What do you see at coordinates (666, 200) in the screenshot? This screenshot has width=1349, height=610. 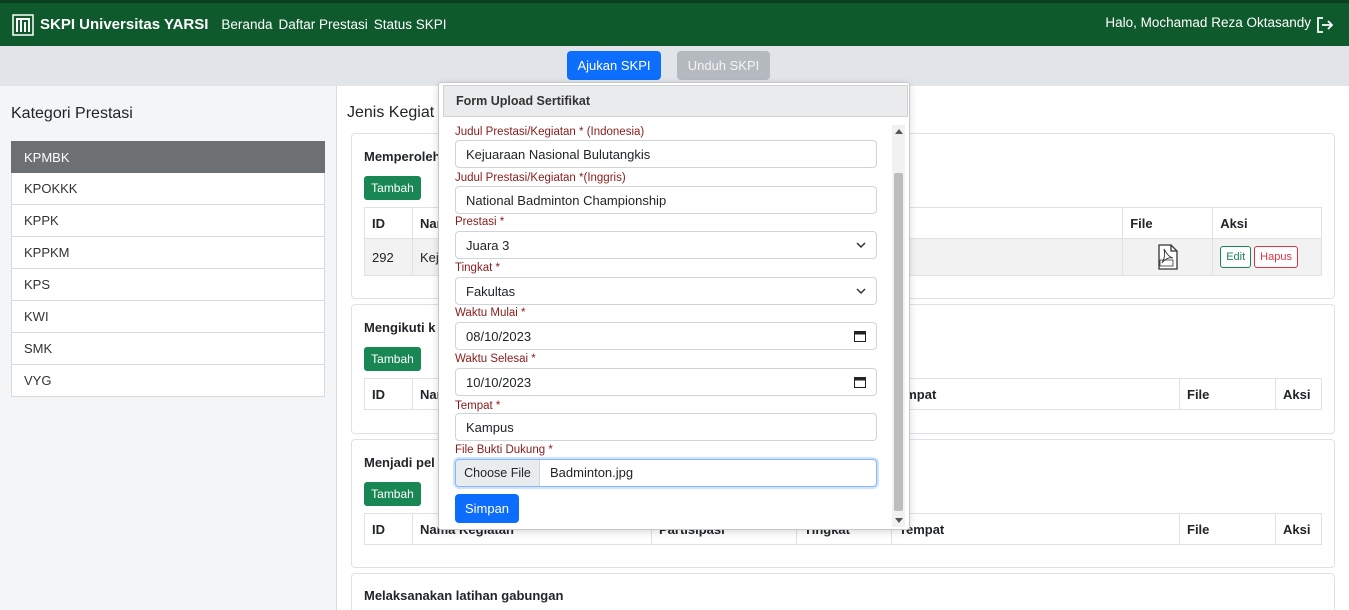 I see `judul-en-input: National Badminton Championship` at bounding box center [666, 200].